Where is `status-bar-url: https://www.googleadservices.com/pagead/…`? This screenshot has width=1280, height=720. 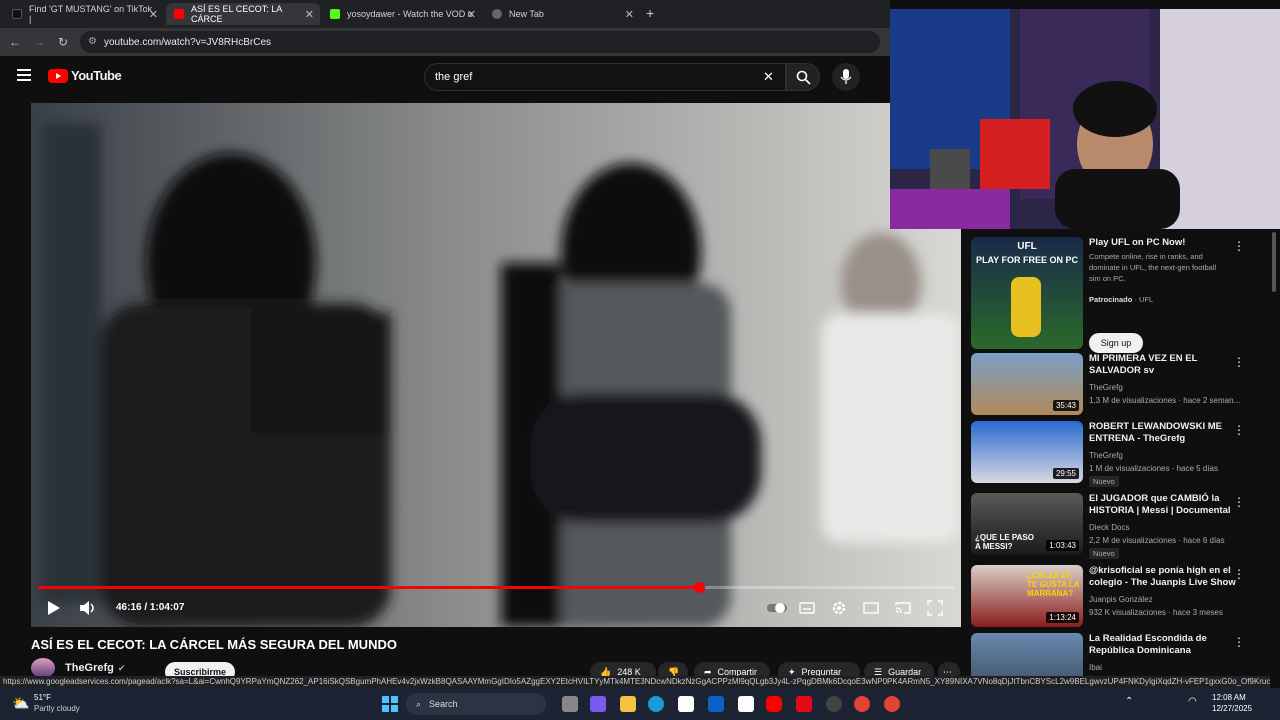
status-bar-url: https://www.googleadservices.com/pagead/… is located at coordinates (635, 682).